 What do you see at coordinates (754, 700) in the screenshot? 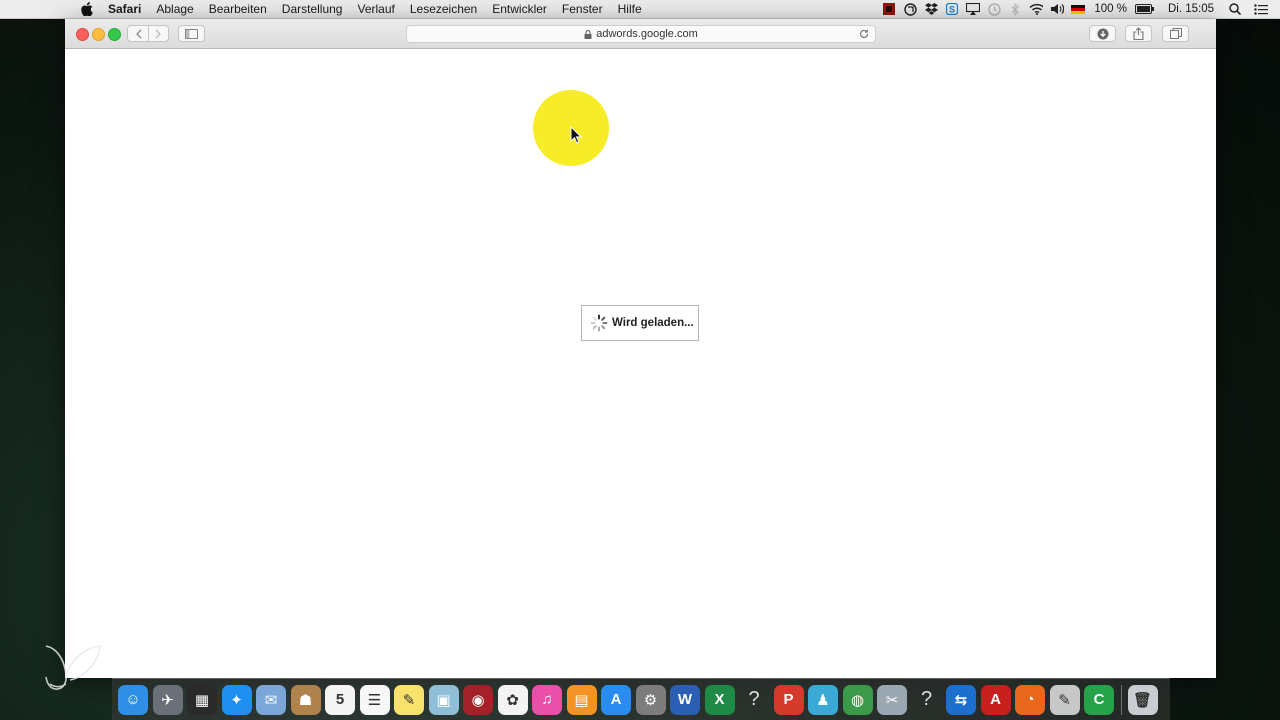
I see `dock-unknown-app-1-icon: ?` at bounding box center [754, 700].